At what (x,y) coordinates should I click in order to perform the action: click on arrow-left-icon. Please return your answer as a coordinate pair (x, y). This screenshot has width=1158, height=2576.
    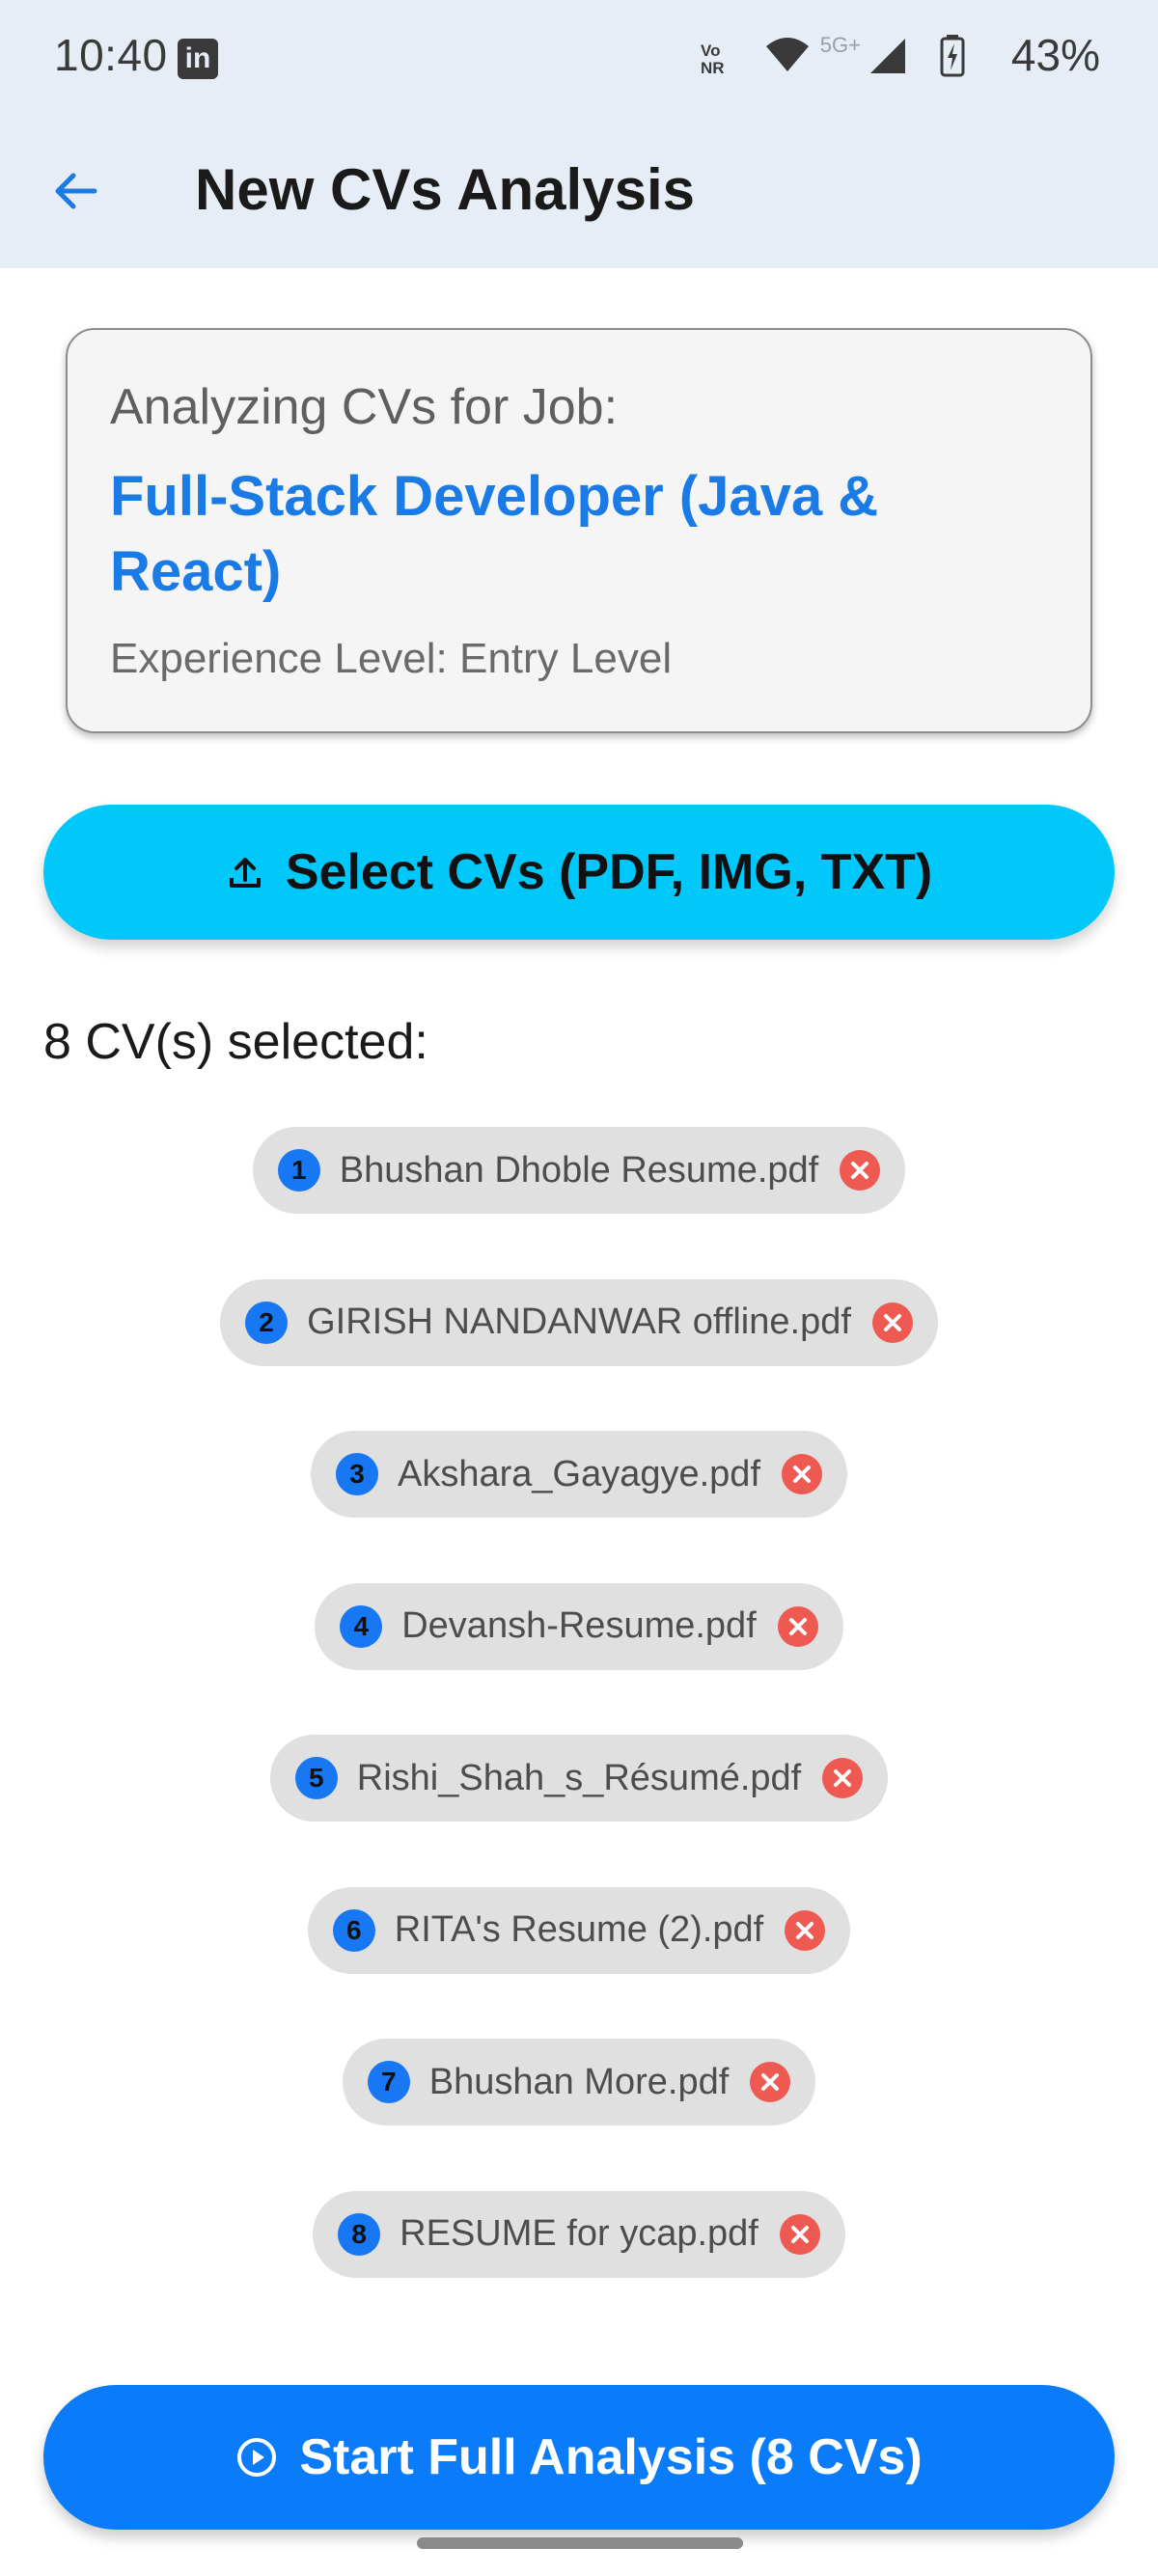
    Looking at the image, I should click on (75, 191).